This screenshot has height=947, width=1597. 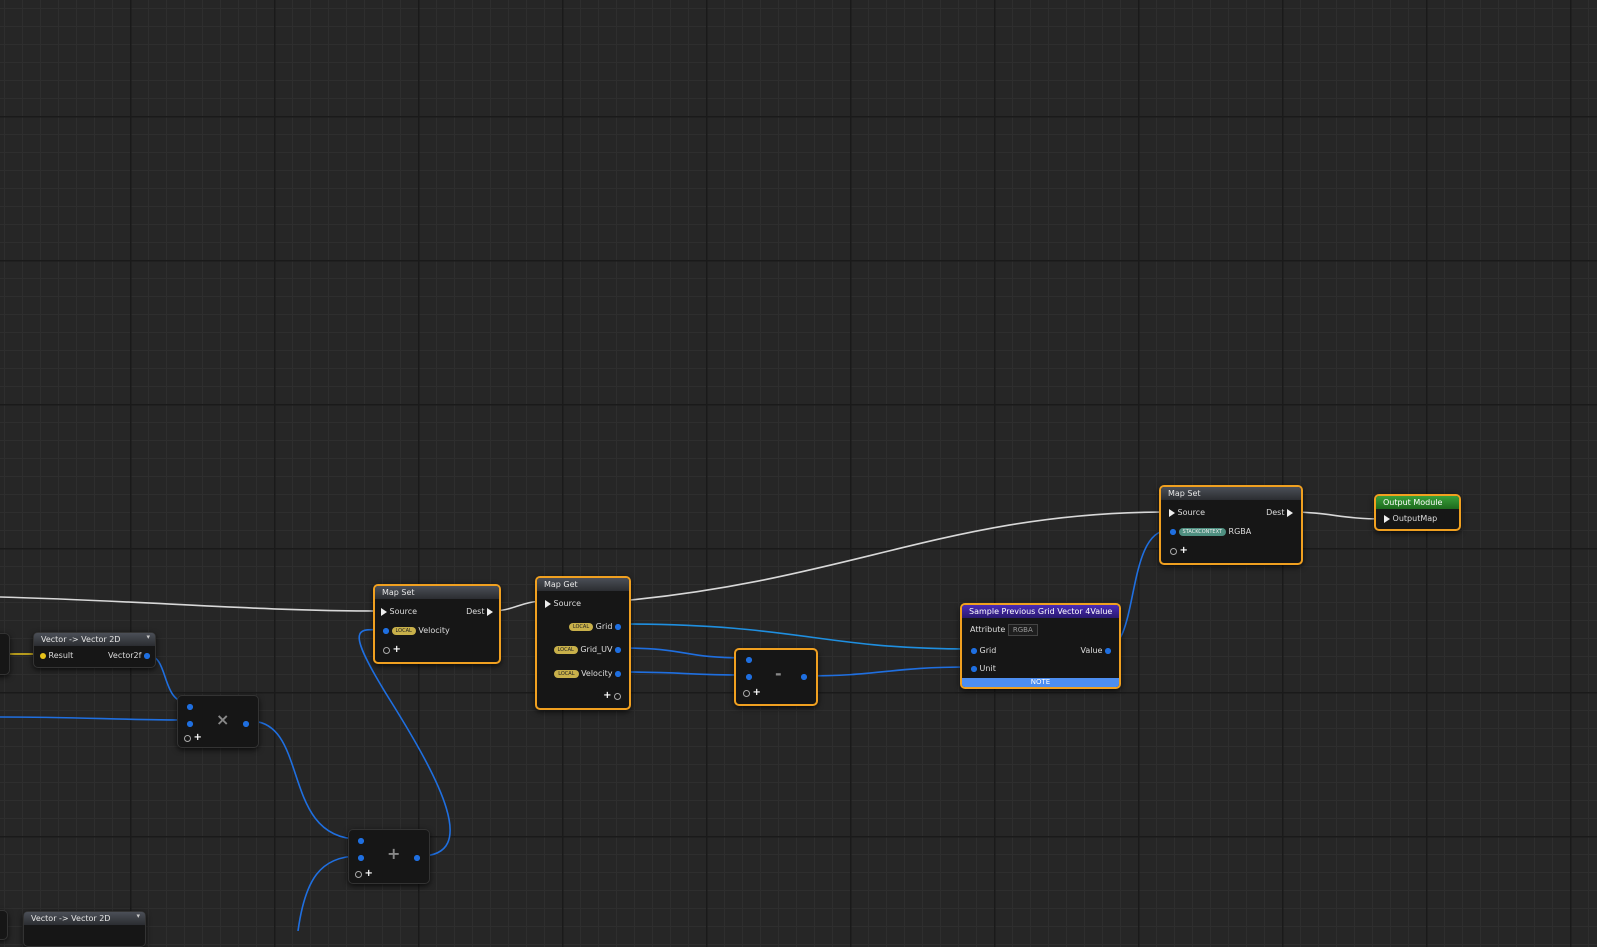 I want to click on map-set-node-2: Map Set Source Dest STACKCONTEXT RGBA +, so click(x=1231, y=525).